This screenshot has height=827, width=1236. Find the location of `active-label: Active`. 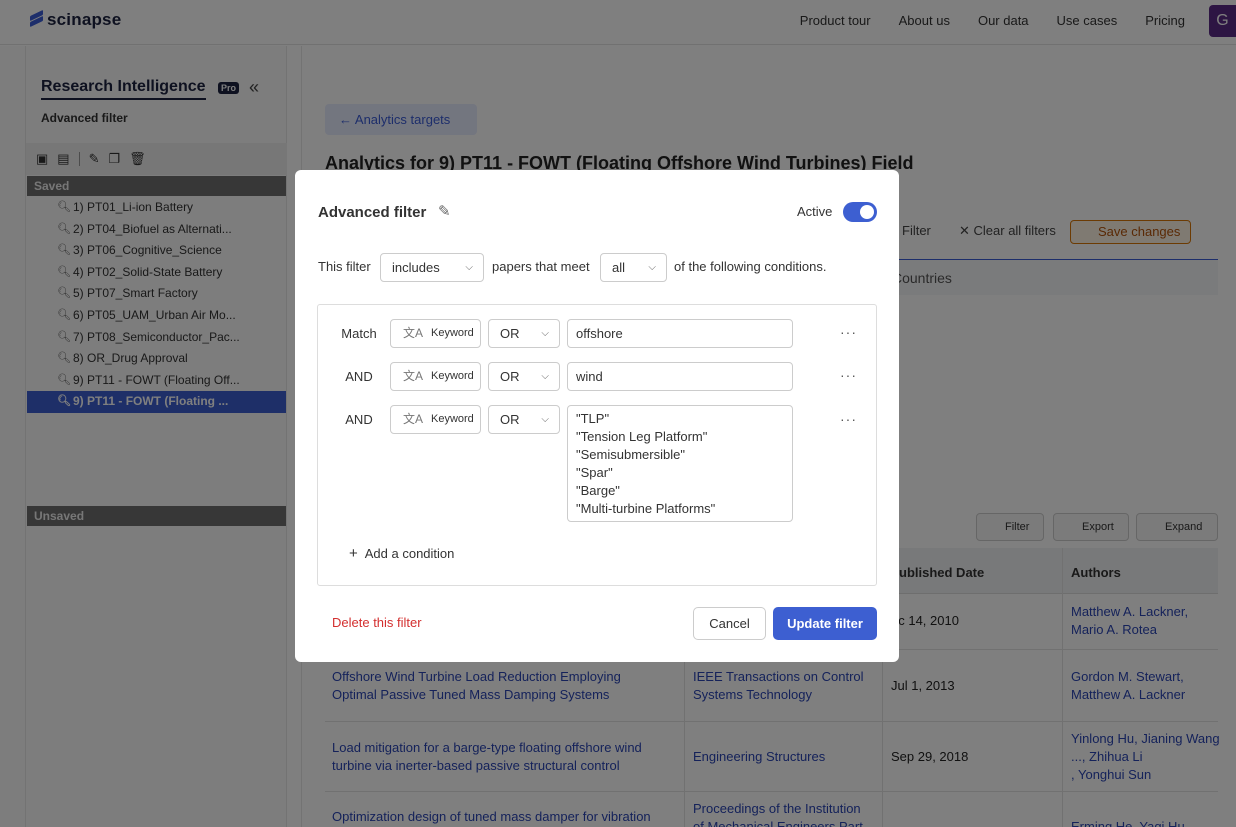

active-label: Active is located at coordinates (815, 211).